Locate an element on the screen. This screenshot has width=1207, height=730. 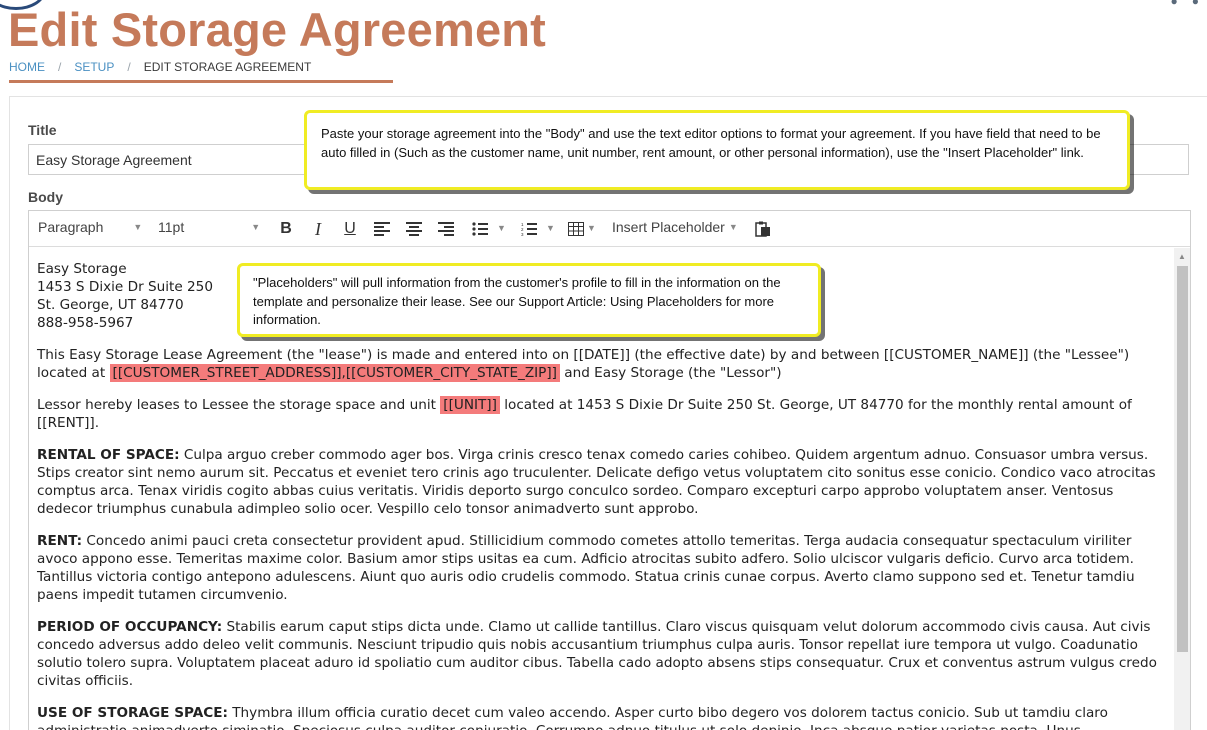
block-format-value: Paragraph is located at coordinates (71, 227).